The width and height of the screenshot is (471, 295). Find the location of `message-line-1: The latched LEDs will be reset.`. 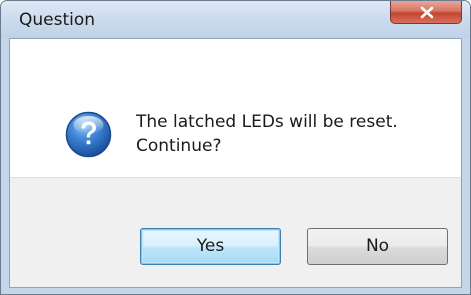

message-line-1: The latched LEDs will be reset. is located at coordinates (267, 122).